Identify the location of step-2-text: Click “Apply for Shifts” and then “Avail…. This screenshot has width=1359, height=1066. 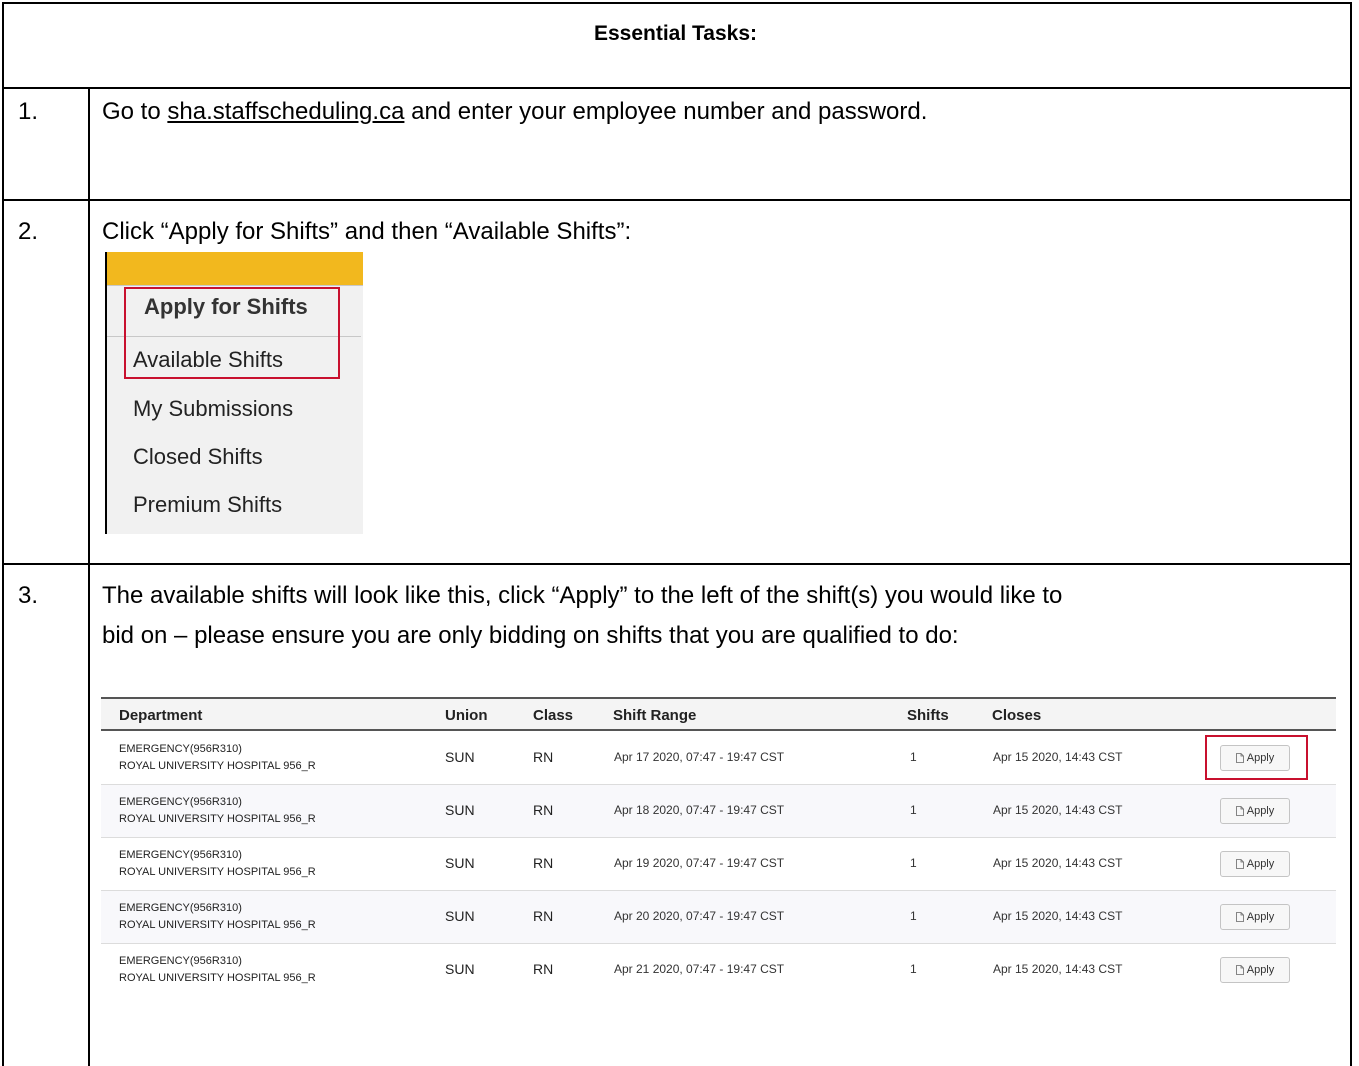
(367, 231).